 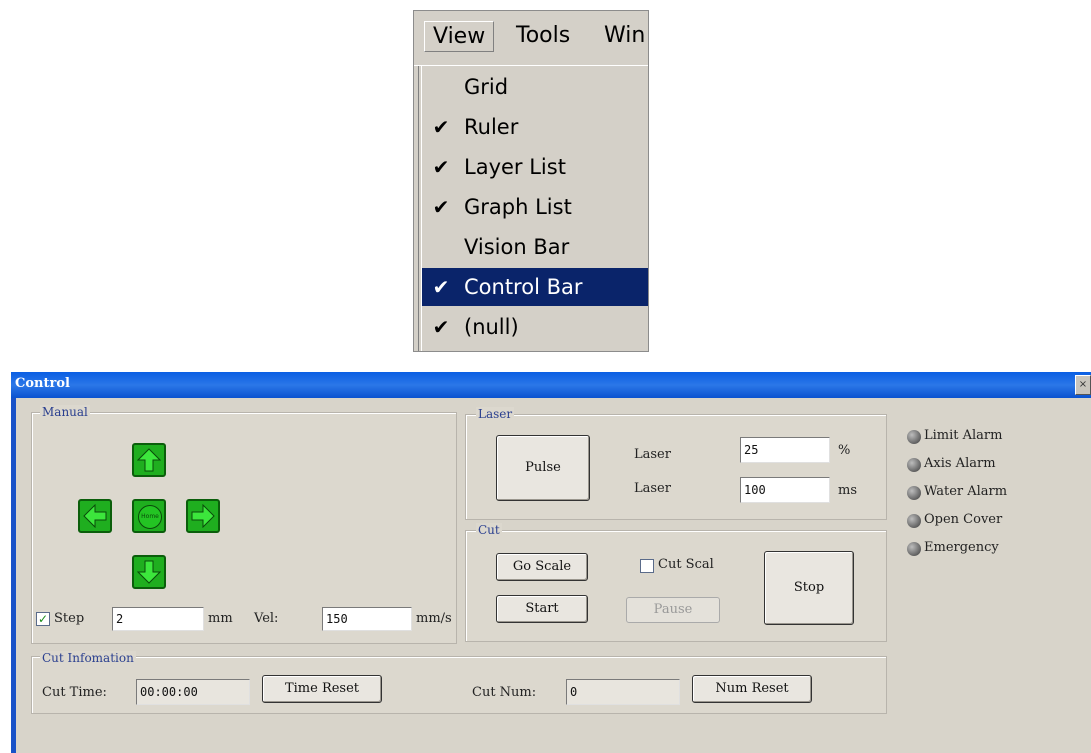 I want to click on menu-item-label: Grid, so click(x=486, y=87).